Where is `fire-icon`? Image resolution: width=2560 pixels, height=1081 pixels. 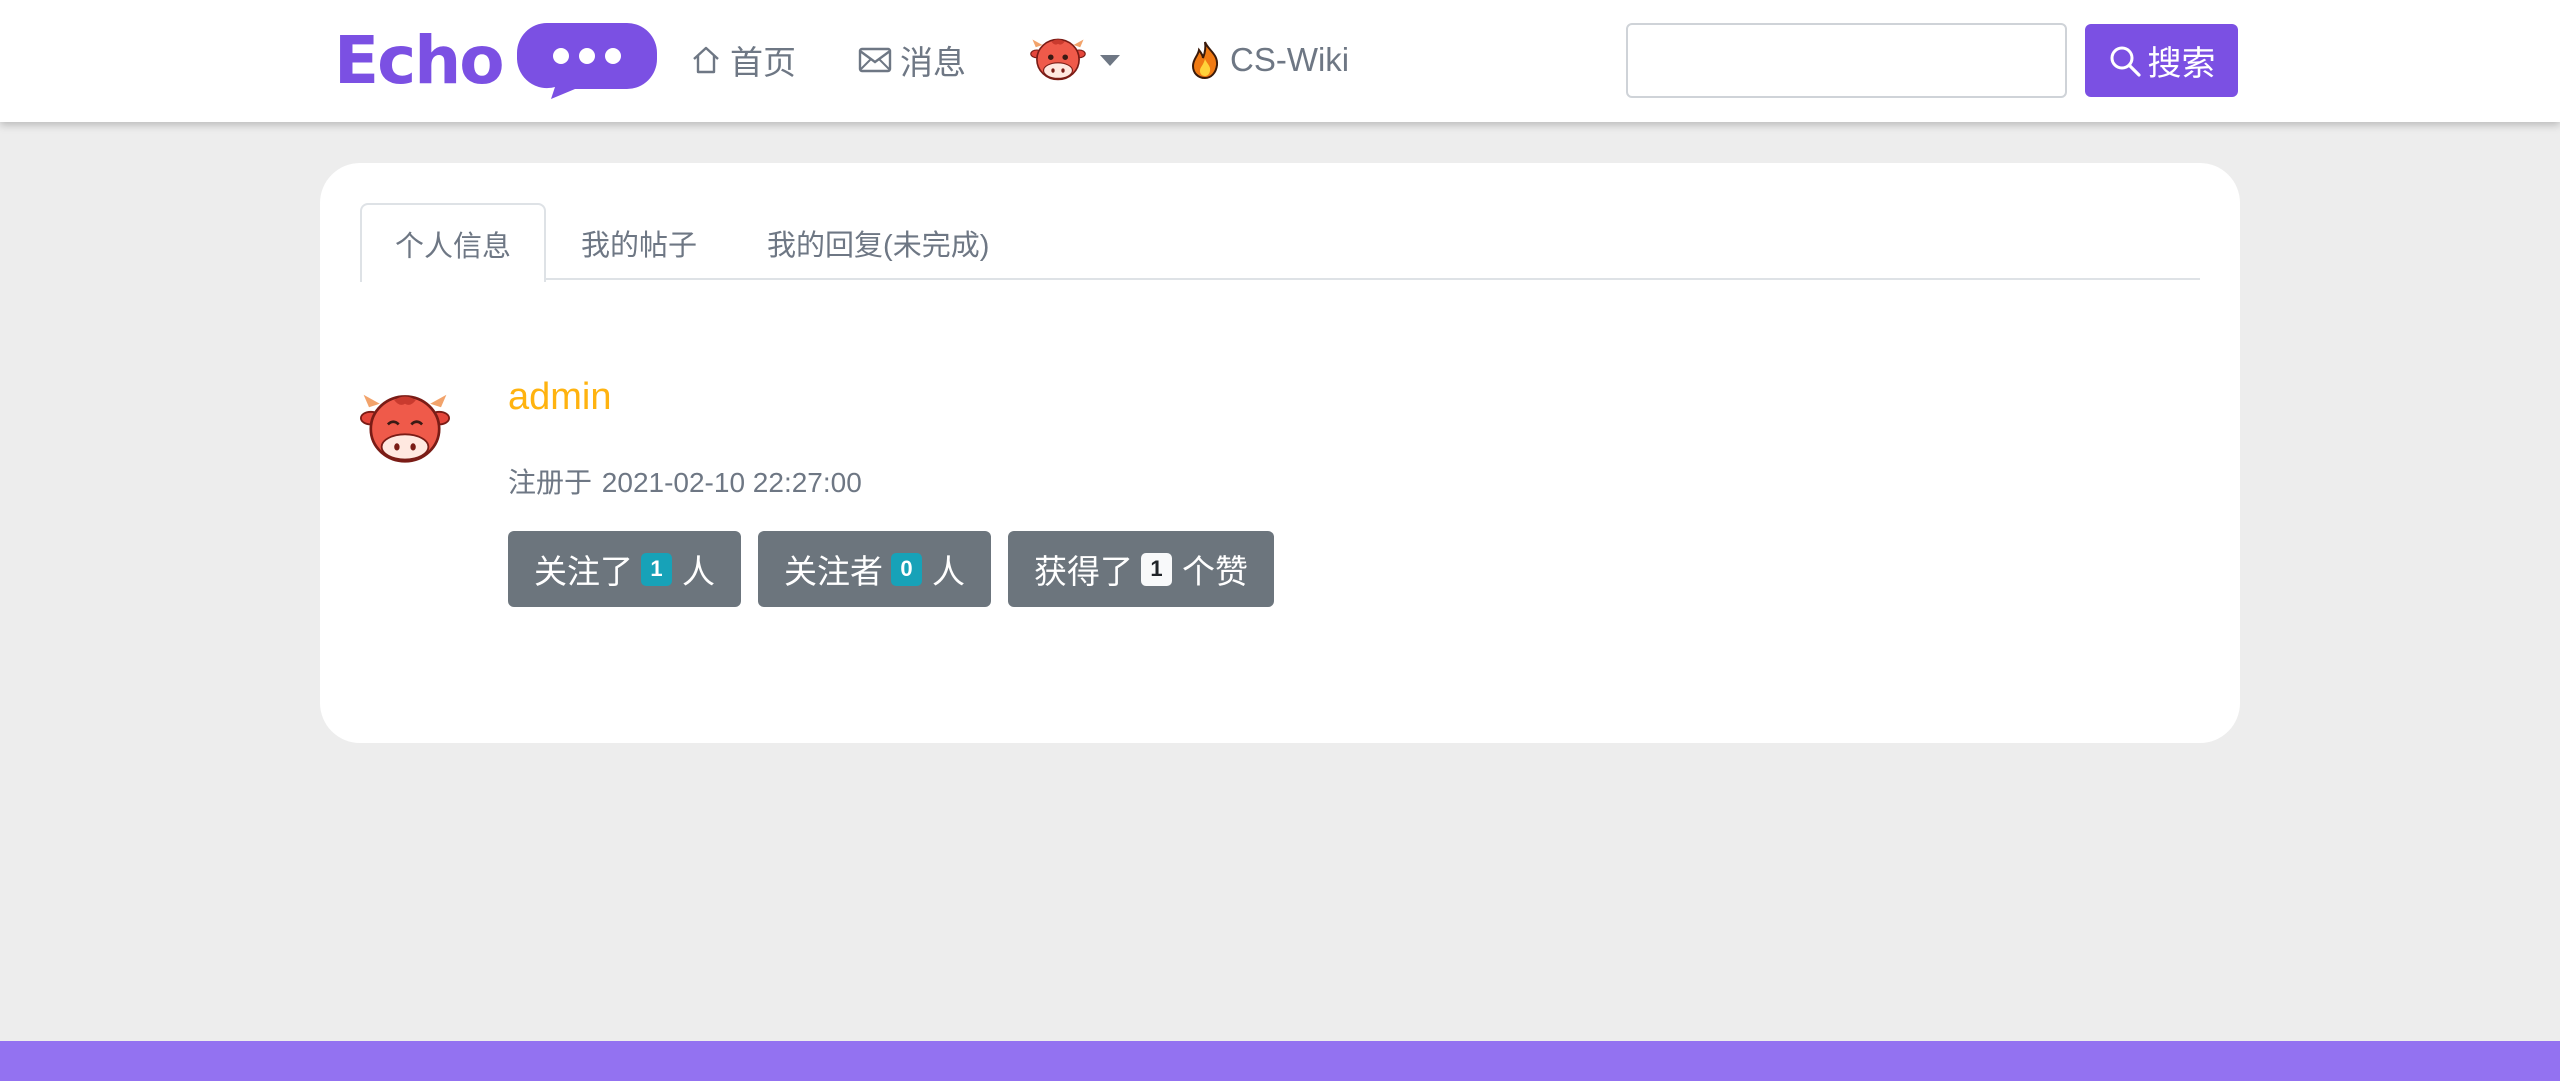
fire-icon is located at coordinates (1205, 60).